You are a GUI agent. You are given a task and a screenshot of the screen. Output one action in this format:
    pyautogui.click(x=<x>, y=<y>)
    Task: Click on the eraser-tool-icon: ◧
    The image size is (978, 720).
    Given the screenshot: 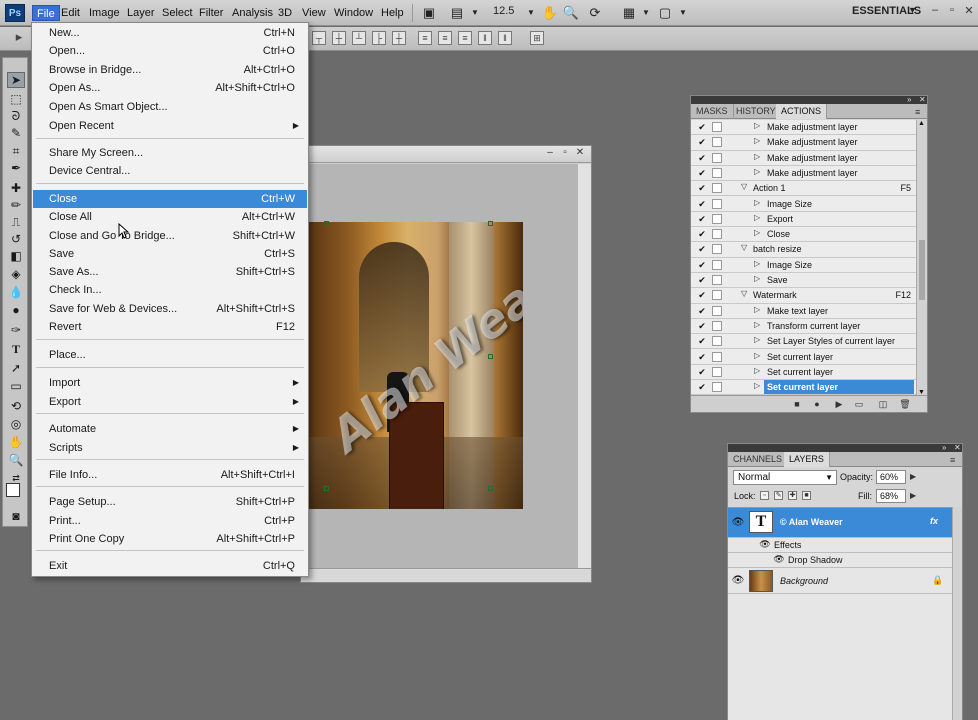 What is the action you would take?
    pyautogui.click(x=16, y=256)
    